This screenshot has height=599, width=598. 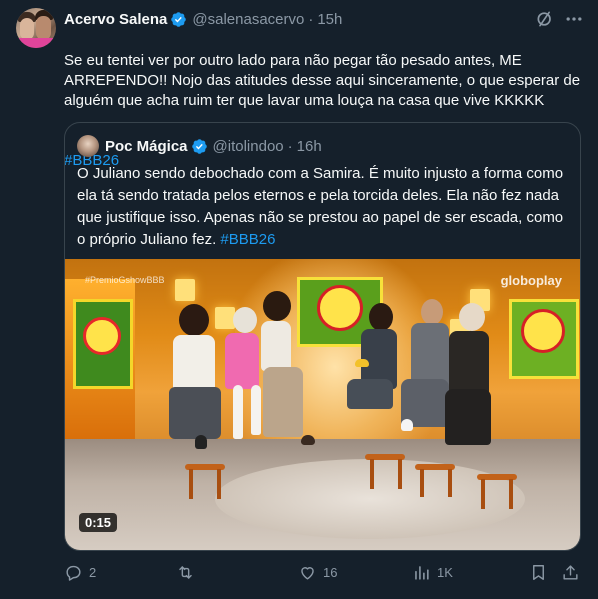 What do you see at coordinates (574, 19) in the screenshot?
I see `more-icon` at bounding box center [574, 19].